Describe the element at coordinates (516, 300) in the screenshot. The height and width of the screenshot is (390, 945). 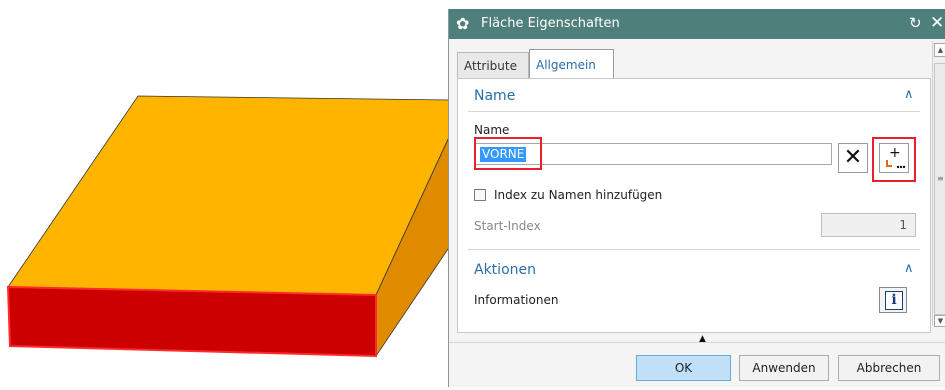
I see `info-label: Informationen` at that location.